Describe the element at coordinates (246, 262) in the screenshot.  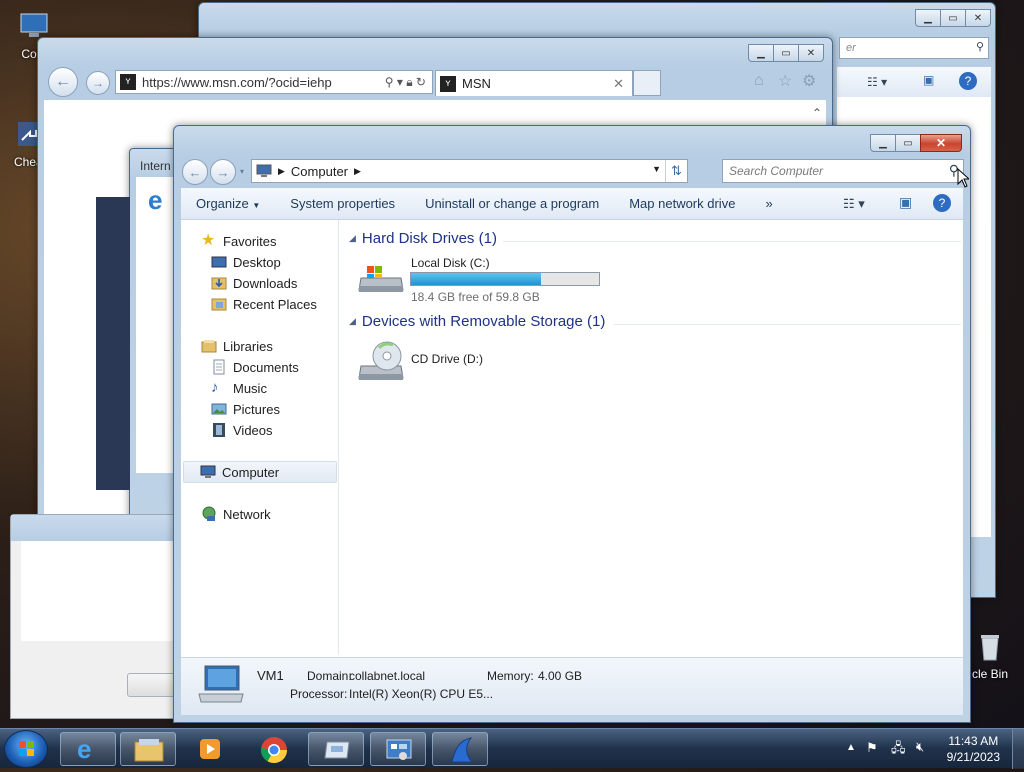
I see `nav-item-desktop: Desktop` at that location.